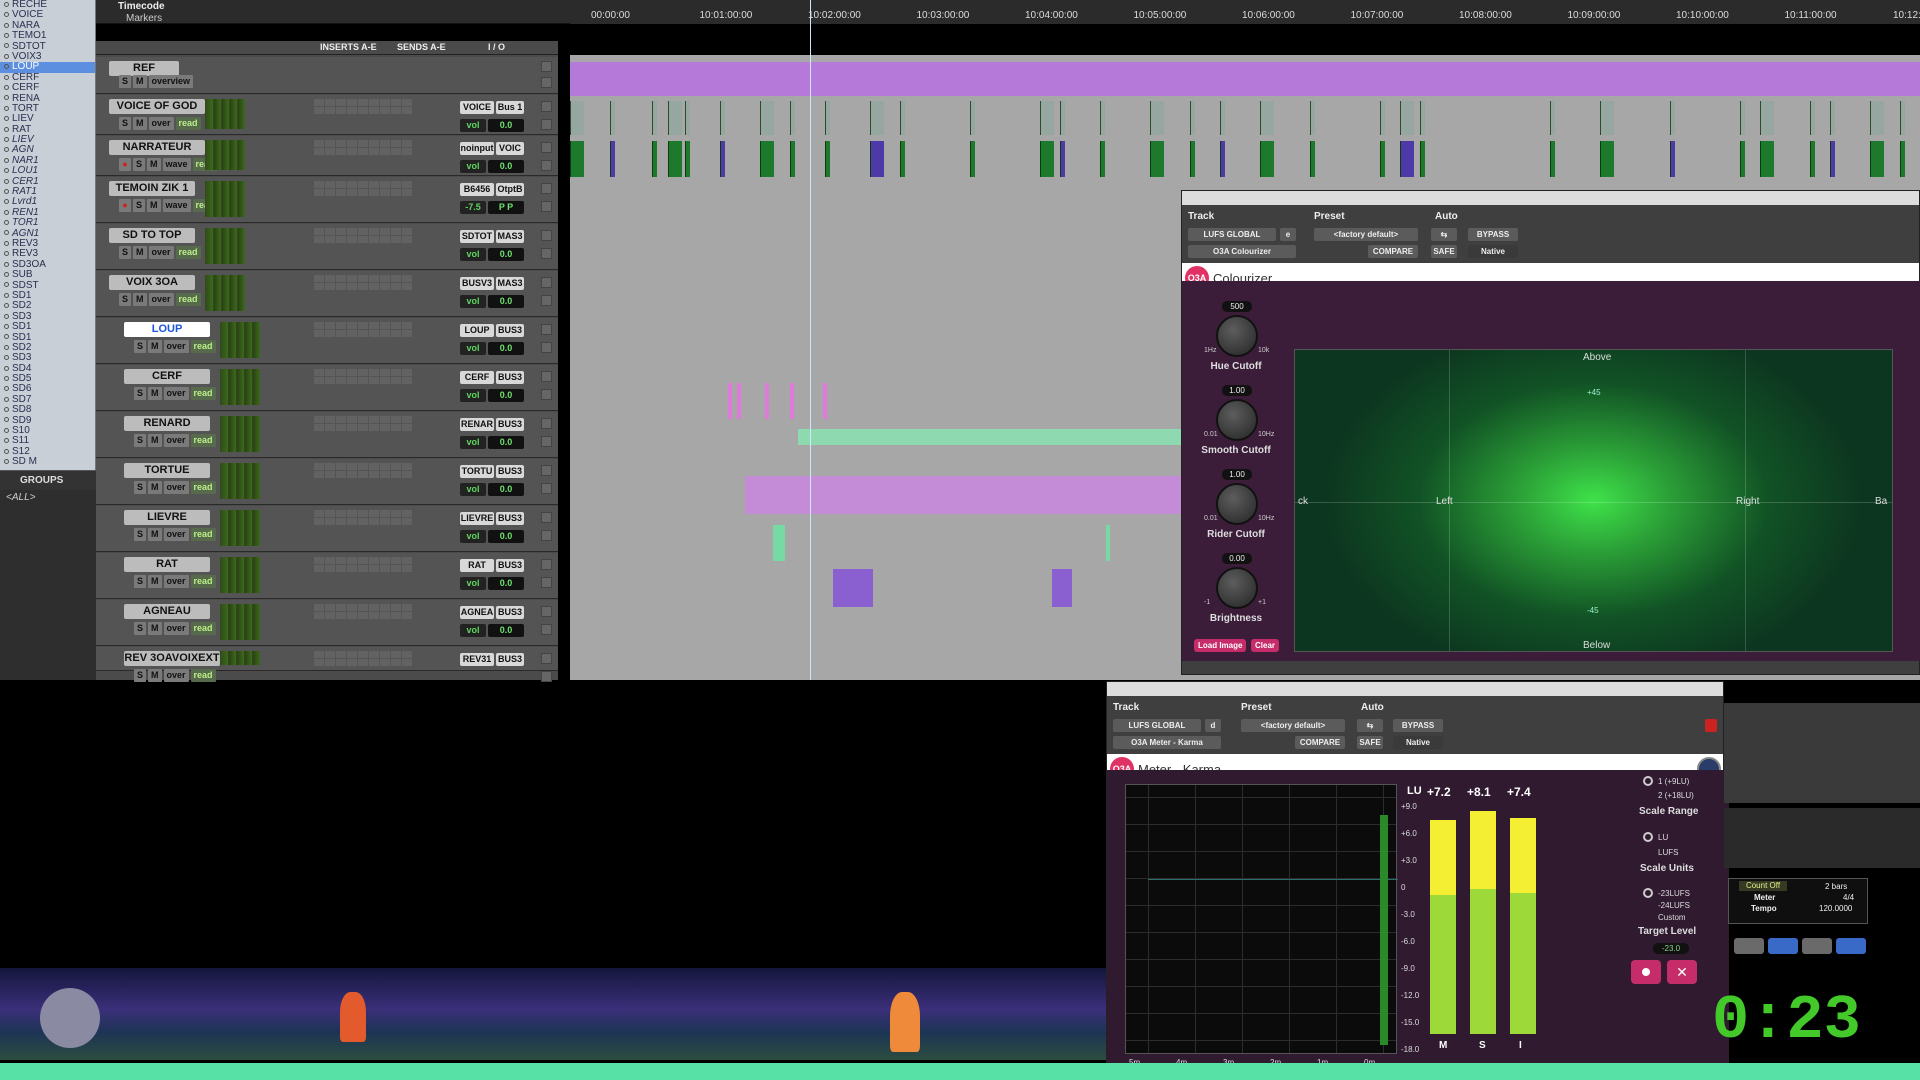 Image resolution: width=1920 pixels, height=1080 pixels. What do you see at coordinates (1320, 742) in the screenshot?
I see `meter-compare-button: COMPARE` at bounding box center [1320, 742].